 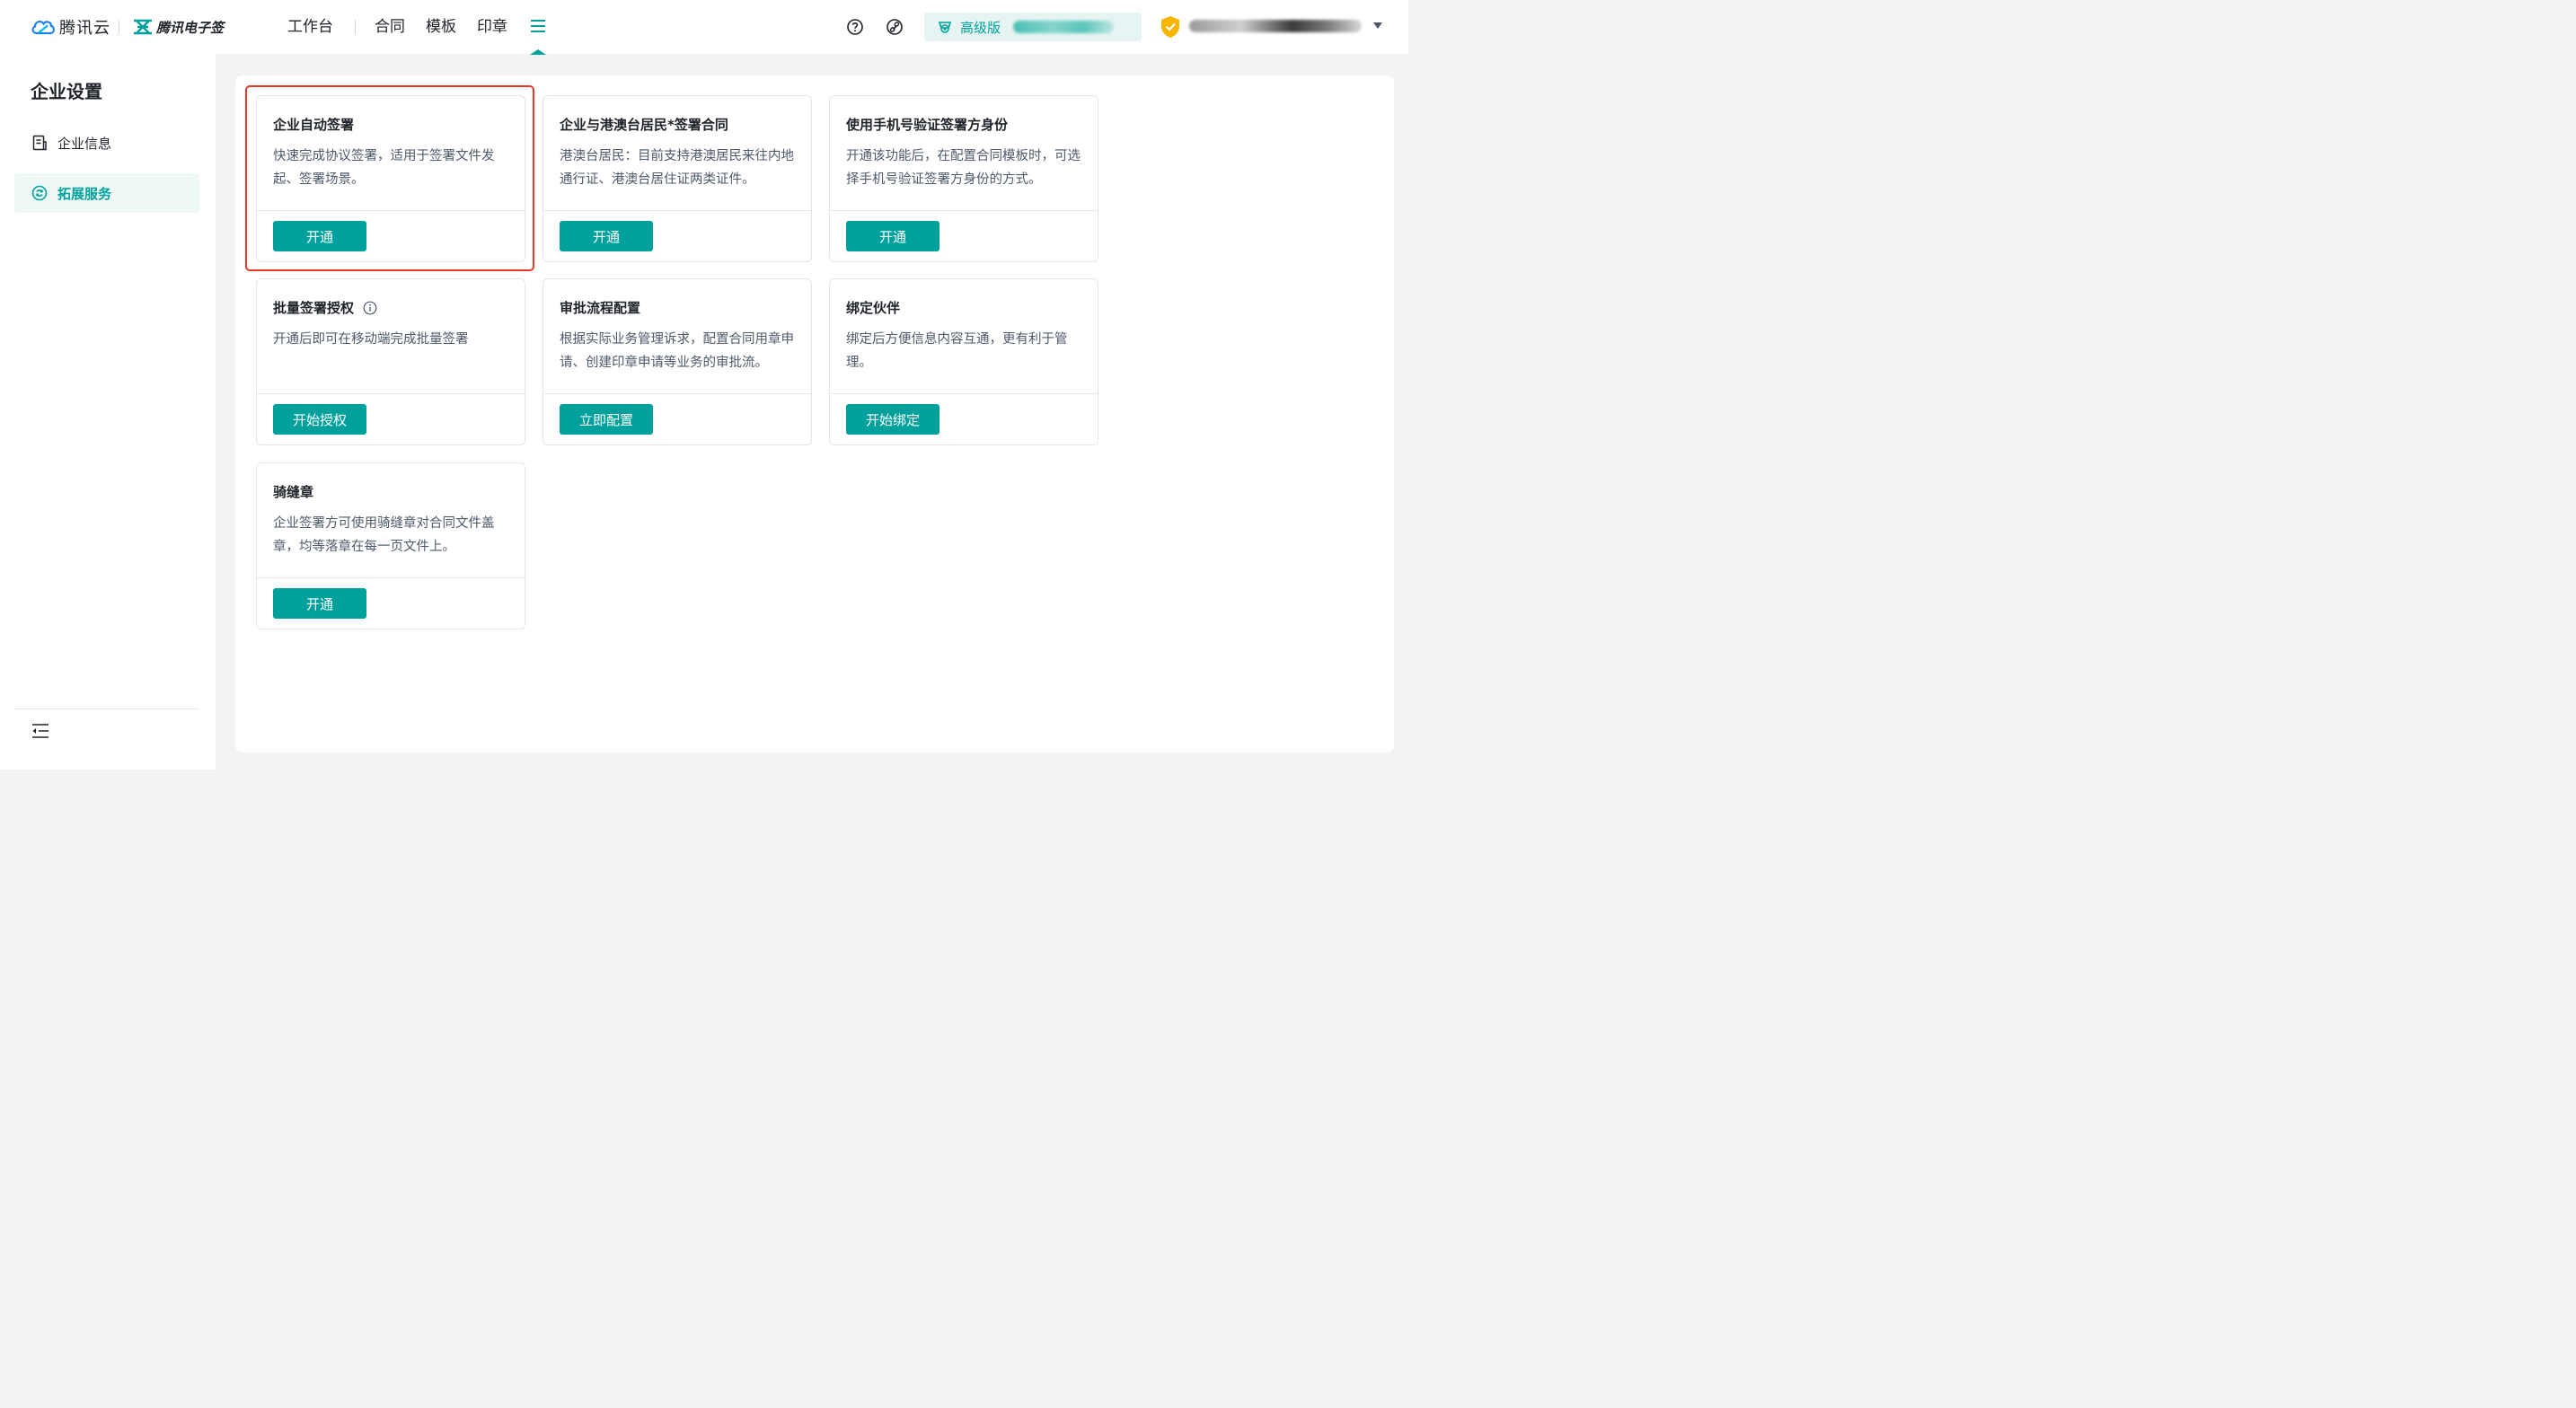 I want to click on collapse-sidebar-icon, so click(x=40, y=731).